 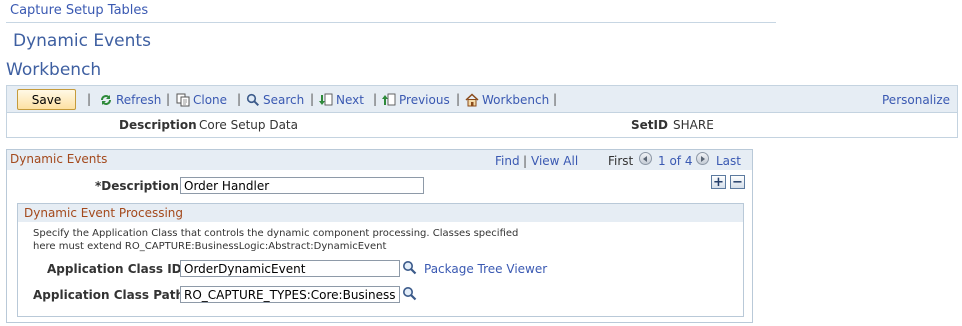 I want to click on save-button: Save, so click(x=46, y=99).